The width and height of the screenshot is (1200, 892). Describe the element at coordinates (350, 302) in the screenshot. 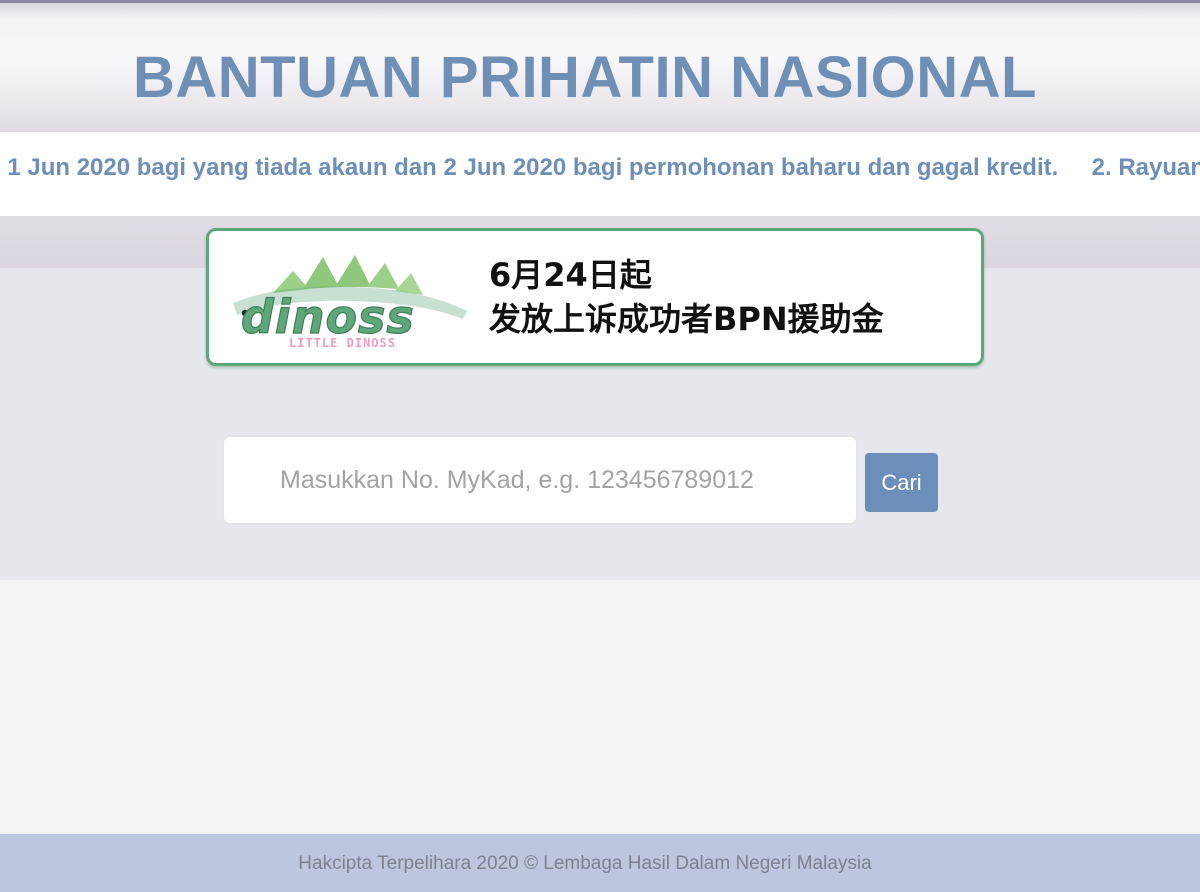

I see `dinoss-logo-icon: dinoss LITTLE DINOSS` at that location.